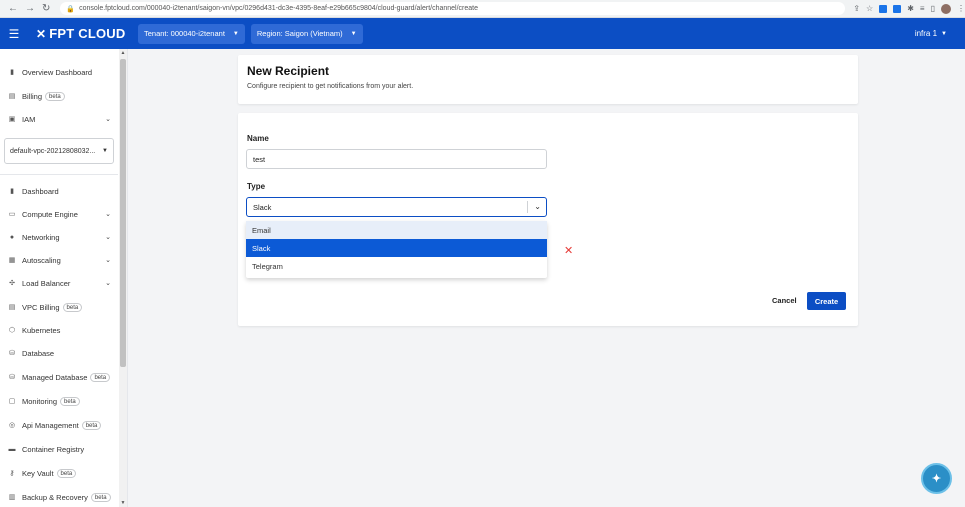 This screenshot has height=507, width=965. What do you see at coordinates (926, 33) in the screenshot?
I see `user-name: infra 1` at bounding box center [926, 33].